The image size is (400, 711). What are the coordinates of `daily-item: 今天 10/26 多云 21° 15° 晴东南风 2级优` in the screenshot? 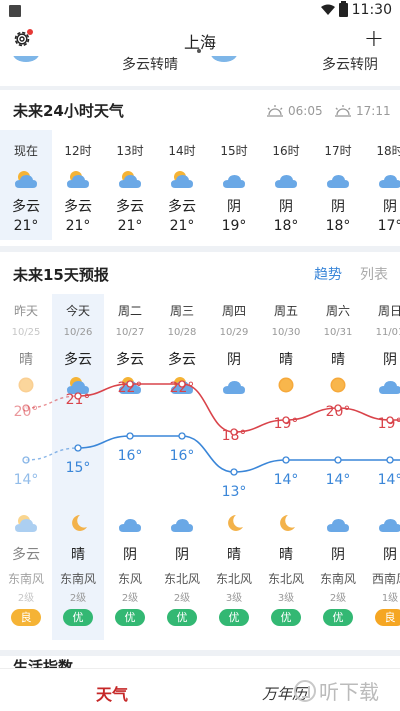 It's located at (78, 467).